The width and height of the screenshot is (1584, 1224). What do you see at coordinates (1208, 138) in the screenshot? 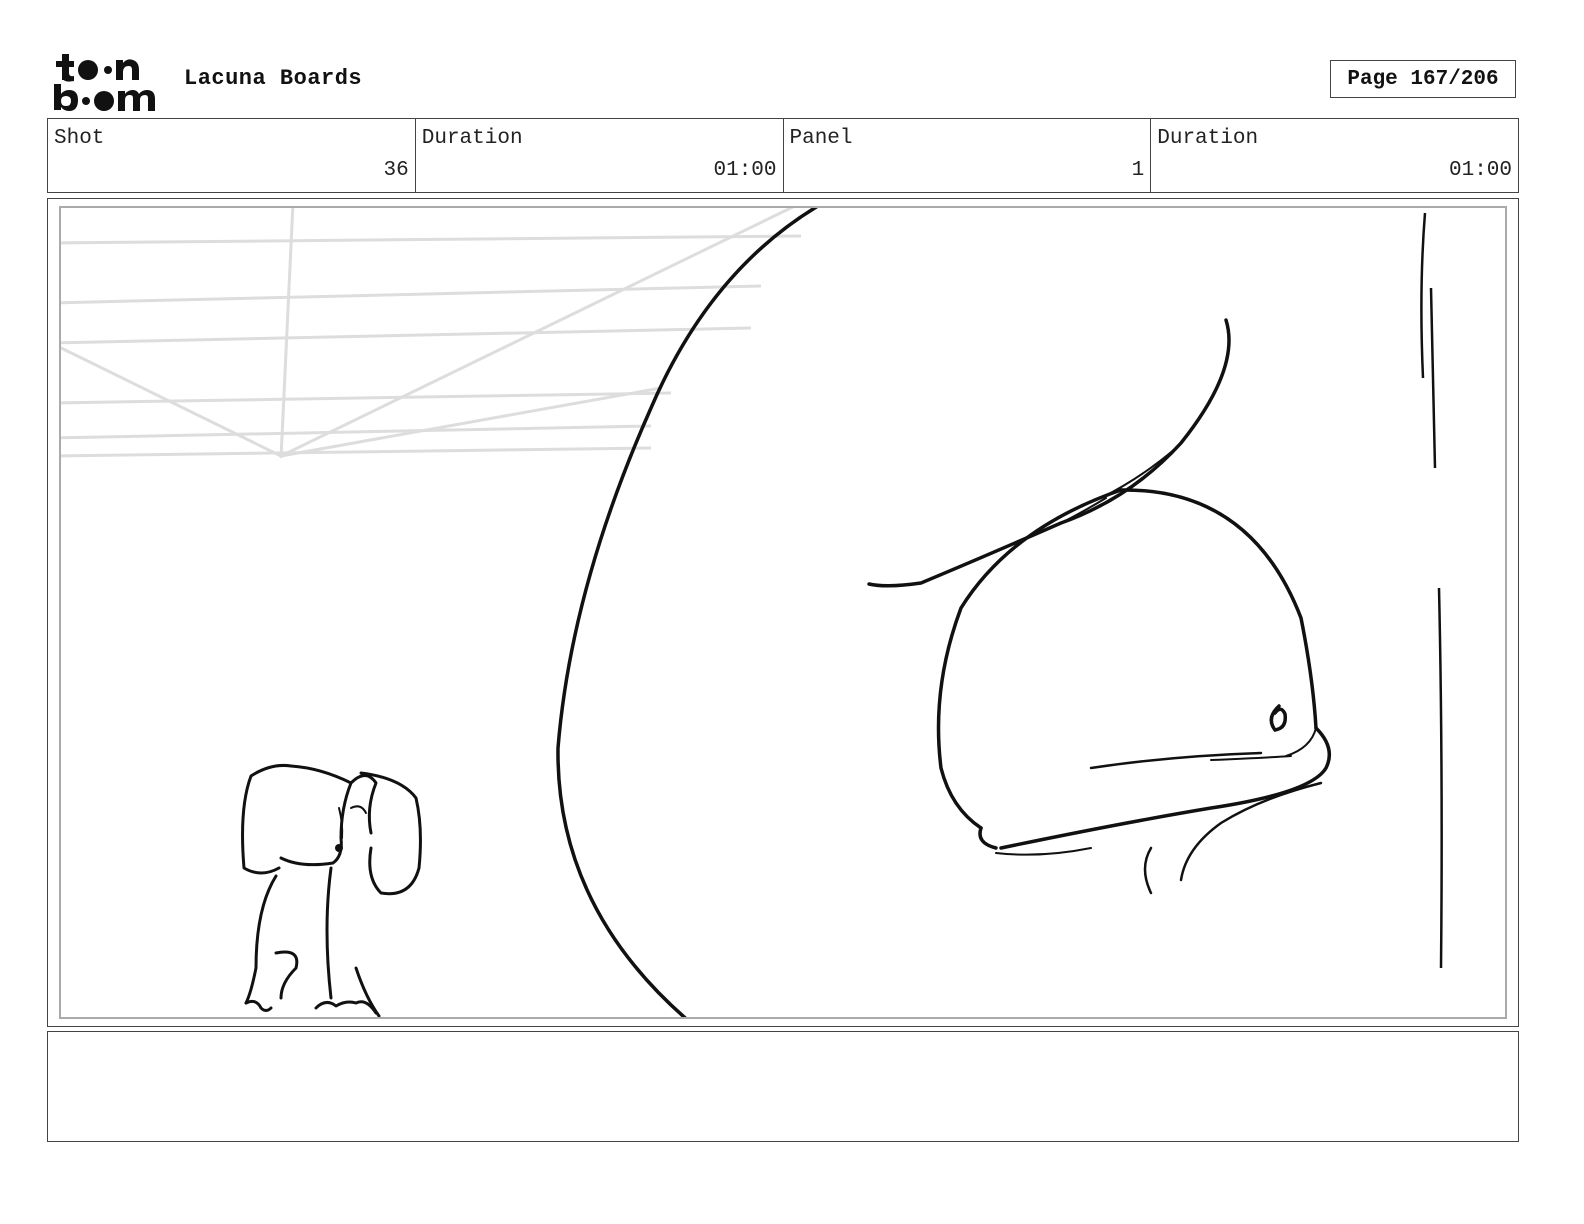
I see `panel-duration-label: Duration` at bounding box center [1208, 138].